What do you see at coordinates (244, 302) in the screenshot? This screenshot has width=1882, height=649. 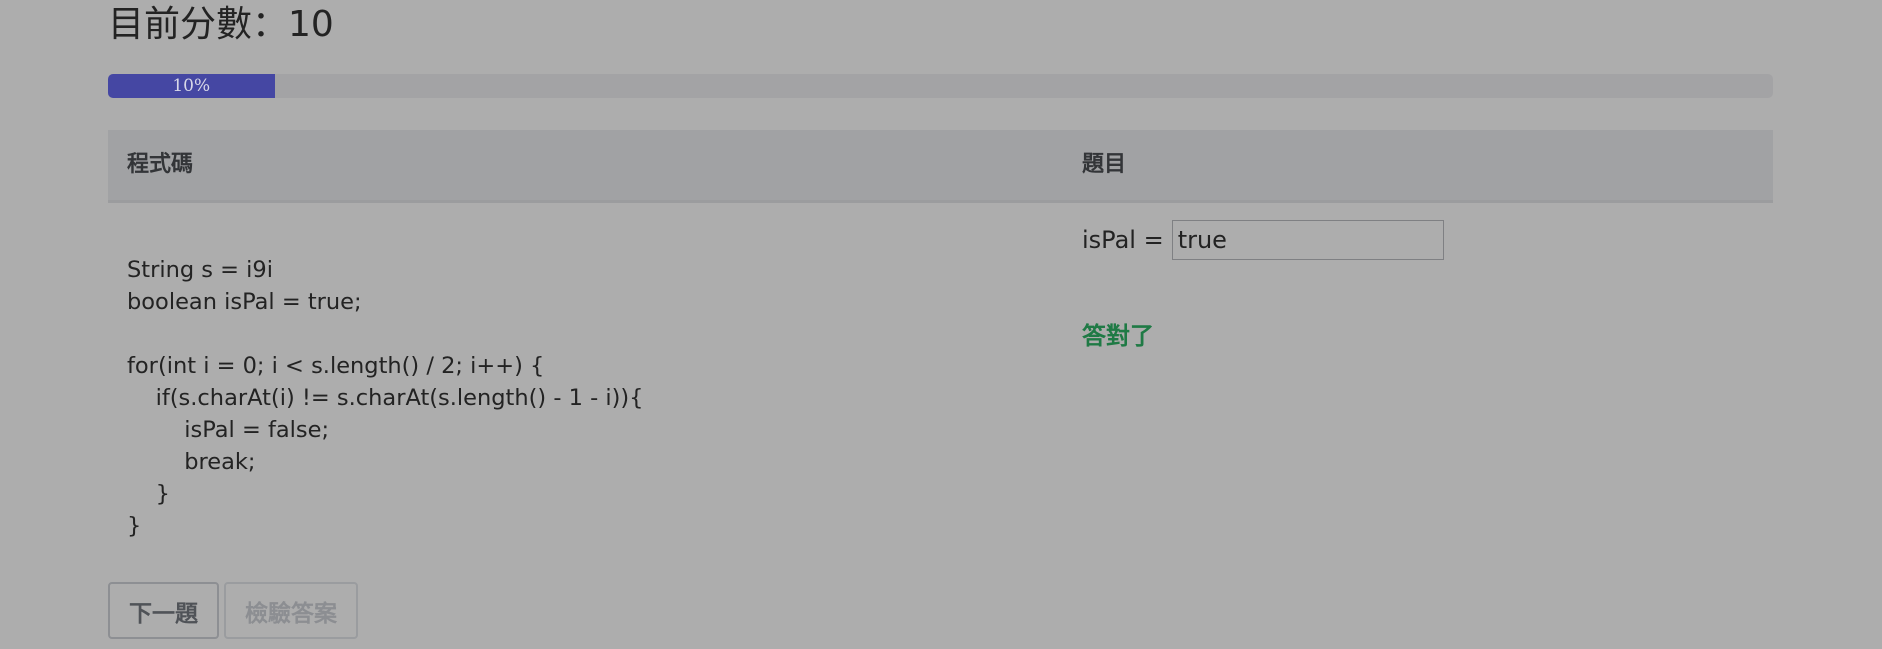 I see `code-line: boolean isPal = true;` at bounding box center [244, 302].